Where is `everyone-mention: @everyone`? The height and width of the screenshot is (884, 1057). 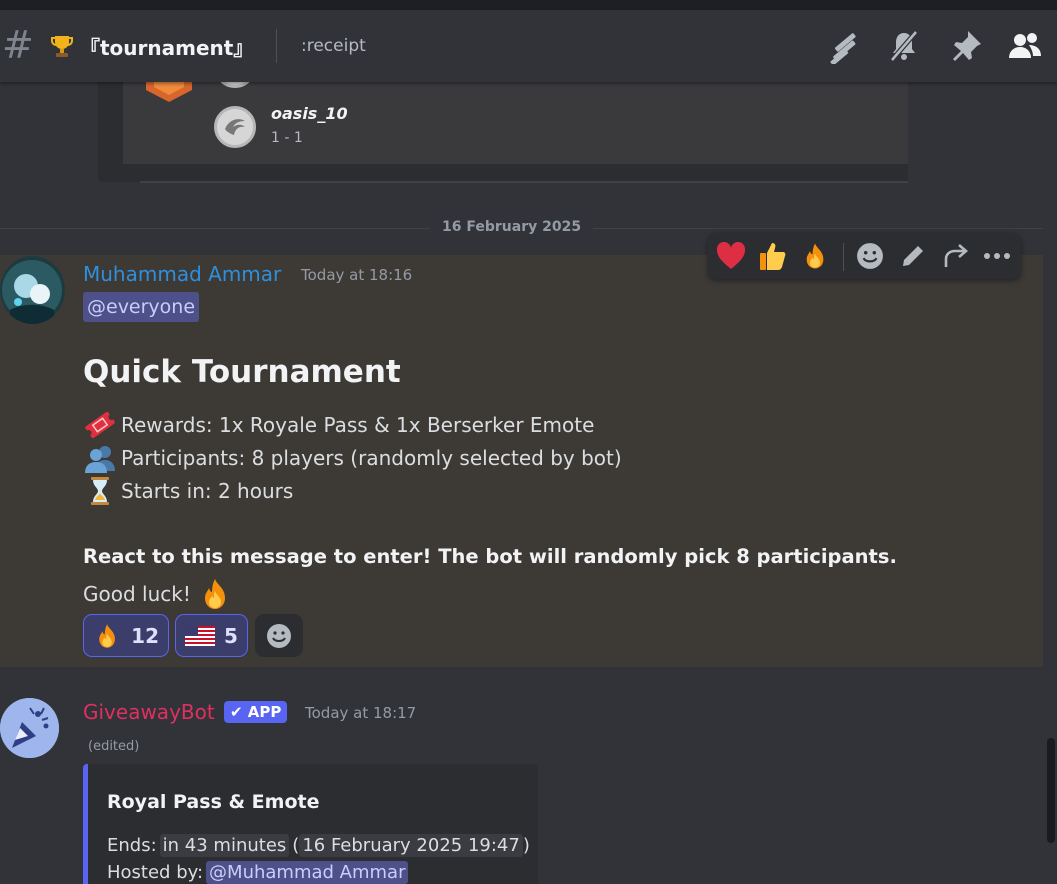
everyone-mention: @everyone is located at coordinates (141, 307).